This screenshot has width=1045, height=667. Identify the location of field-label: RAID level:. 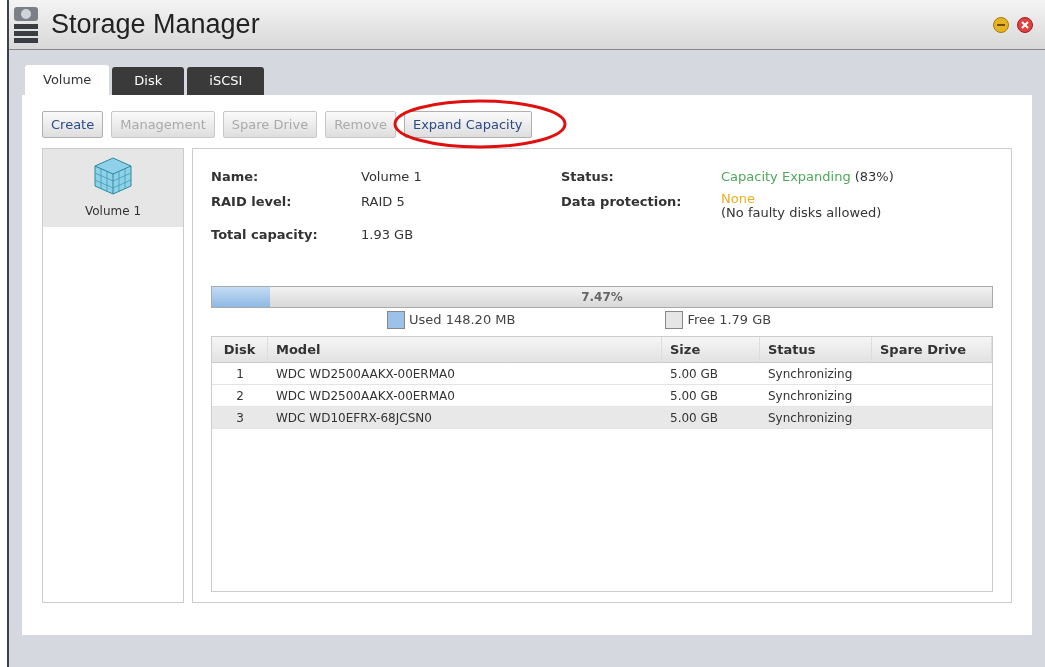
(252, 201).